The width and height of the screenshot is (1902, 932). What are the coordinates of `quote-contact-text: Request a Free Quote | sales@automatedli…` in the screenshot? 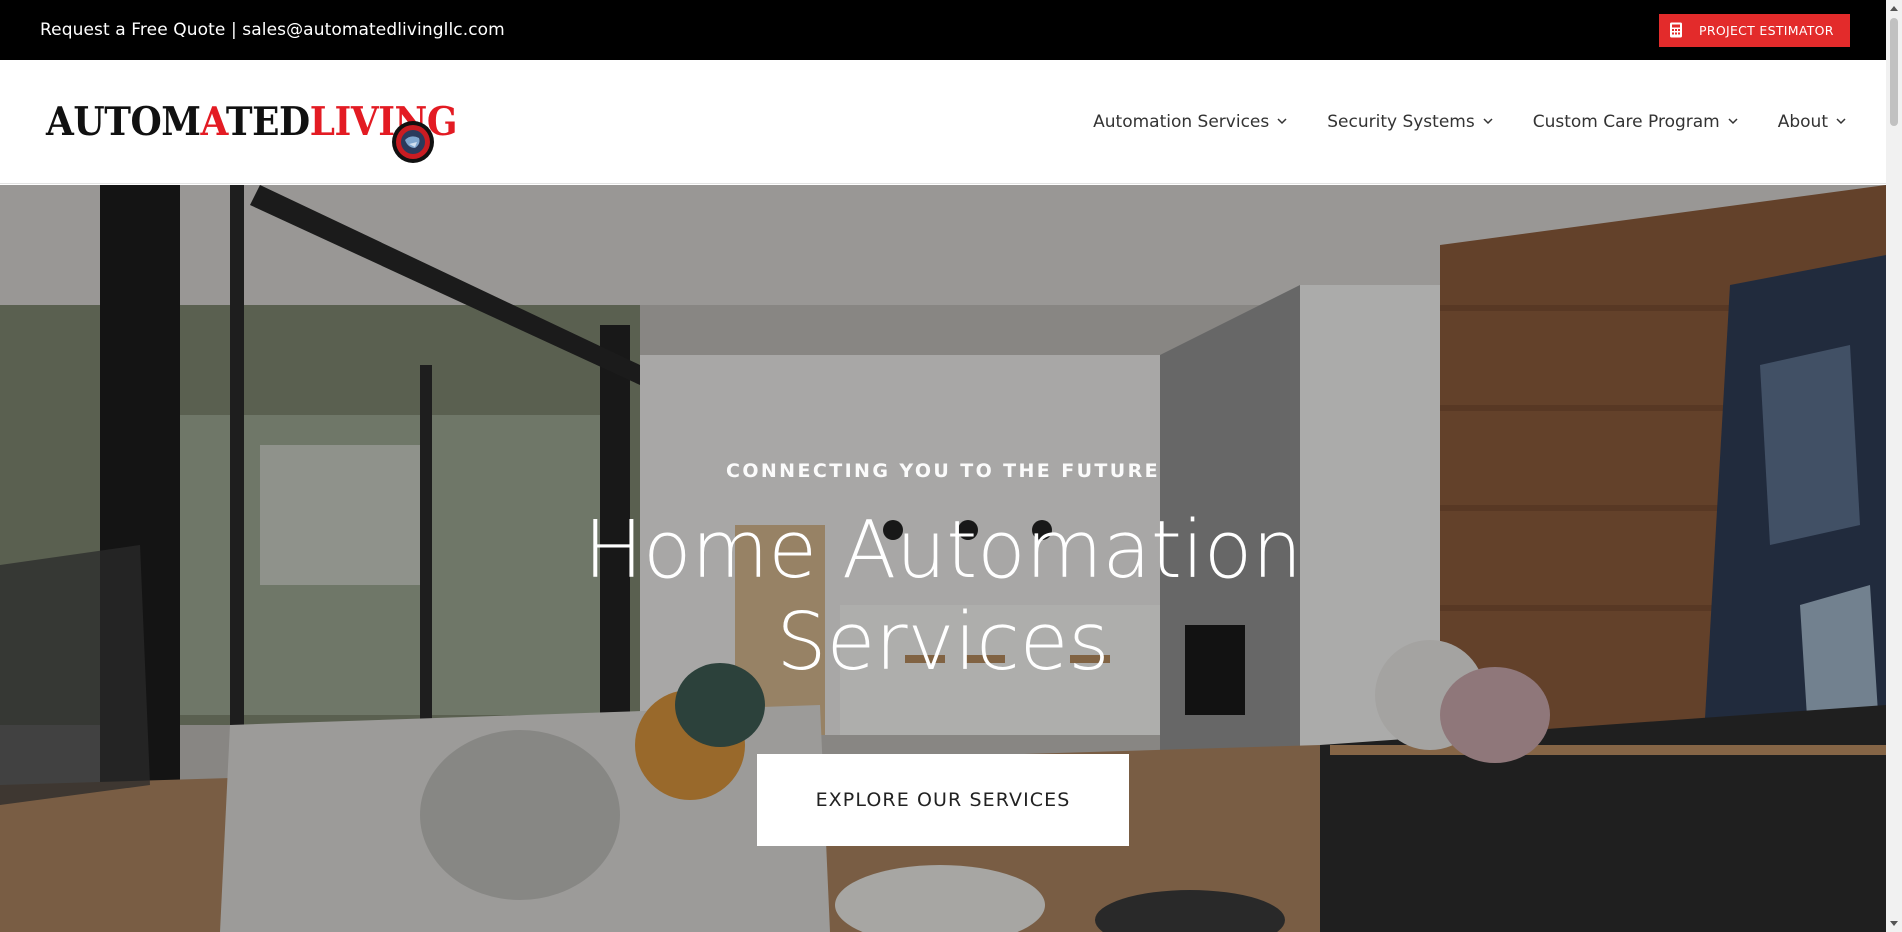 It's located at (272, 30).